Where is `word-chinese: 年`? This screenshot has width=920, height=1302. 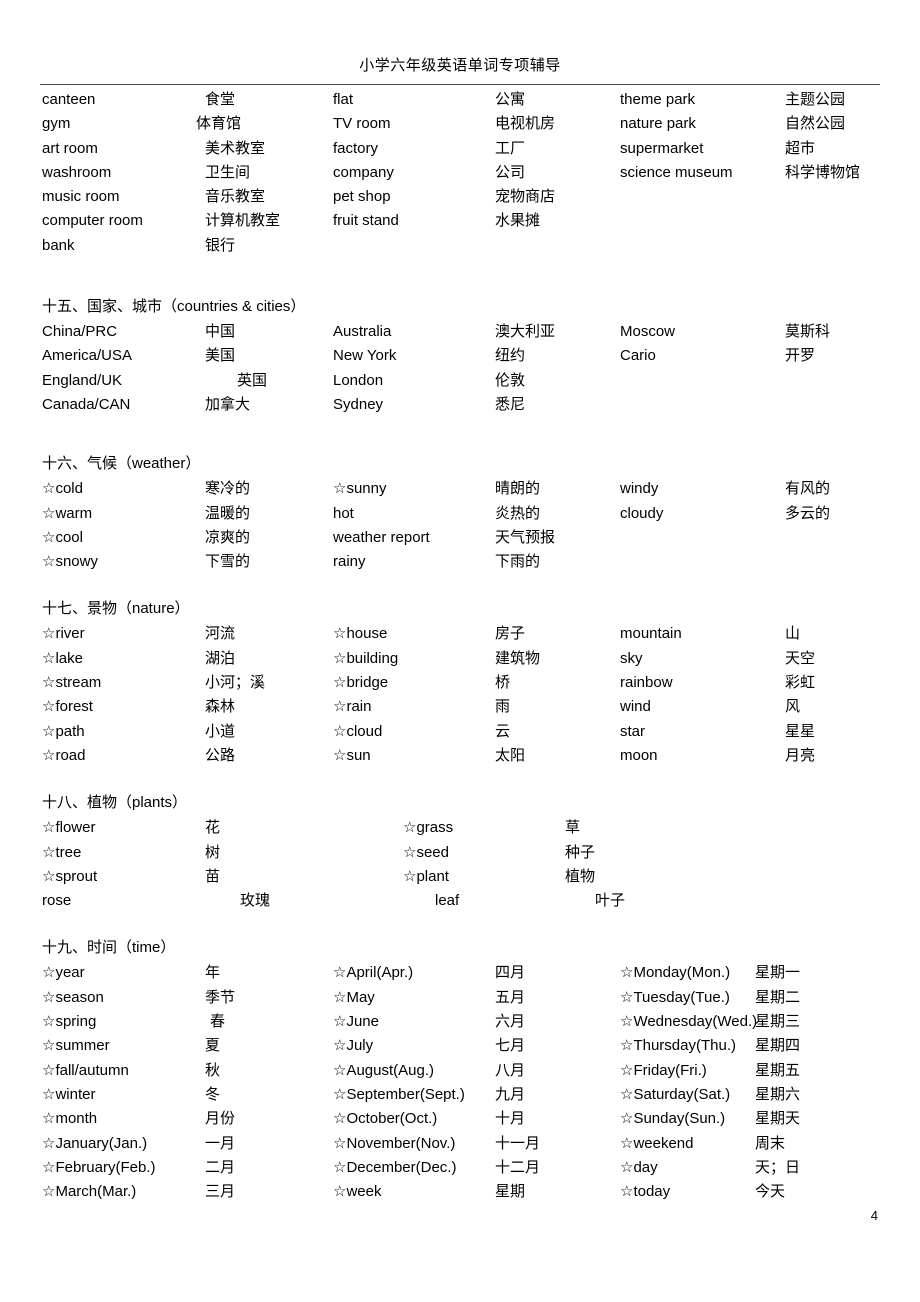 word-chinese: 年 is located at coordinates (213, 973).